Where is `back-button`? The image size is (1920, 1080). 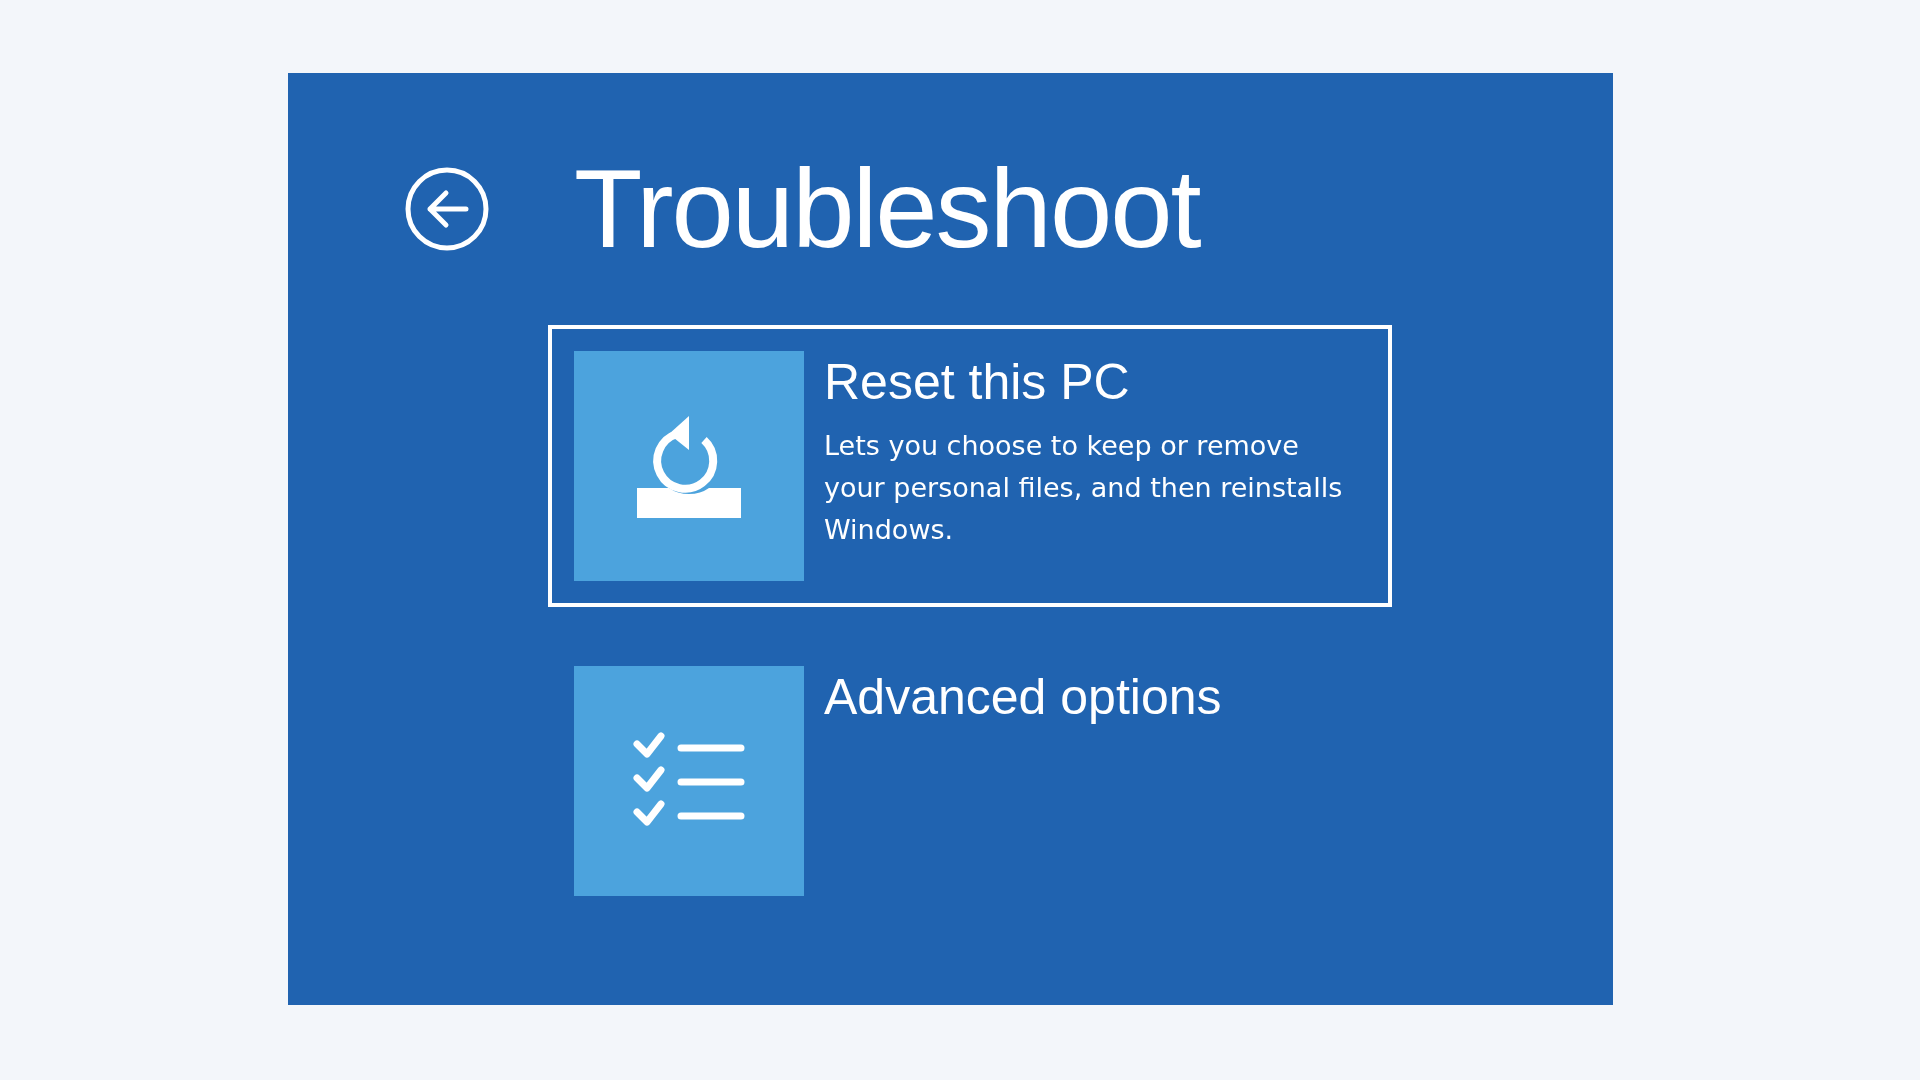 back-button is located at coordinates (447, 209).